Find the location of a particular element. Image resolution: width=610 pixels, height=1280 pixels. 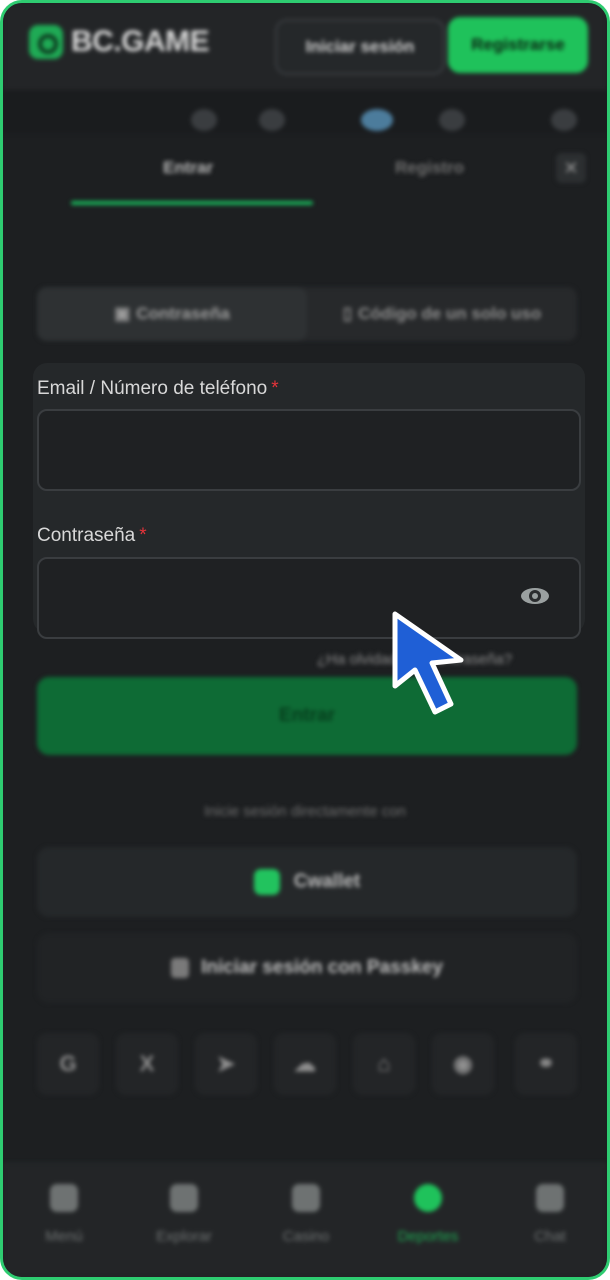

passkey-icon is located at coordinates (180, 968).